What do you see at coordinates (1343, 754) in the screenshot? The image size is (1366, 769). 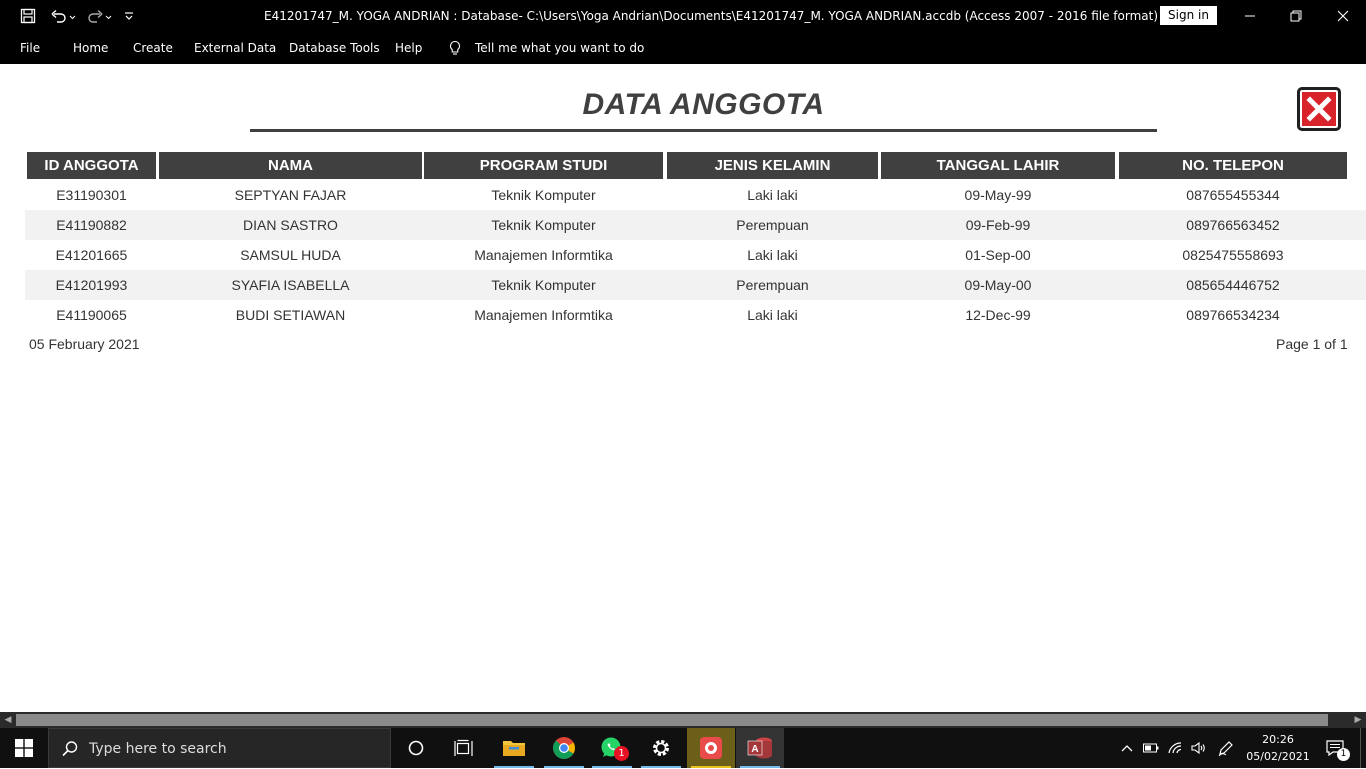 I see `notification-count-badge: 1` at bounding box center [1343, 754].